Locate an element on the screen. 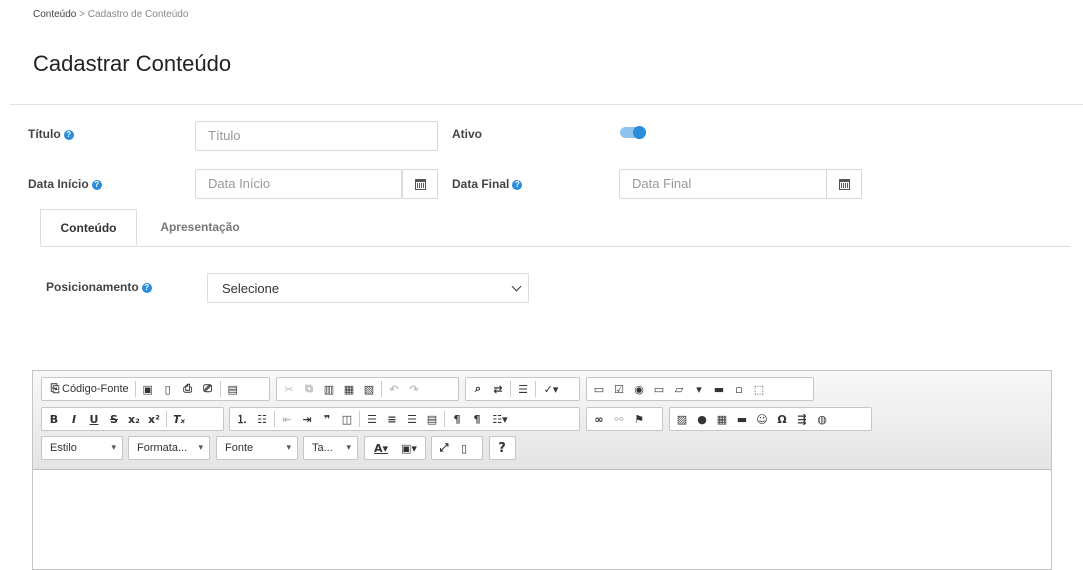 Image resolution: width=1083 pixels, height=570 pixels. new-page-icon: ▯ is located at coordinates (168, 389).